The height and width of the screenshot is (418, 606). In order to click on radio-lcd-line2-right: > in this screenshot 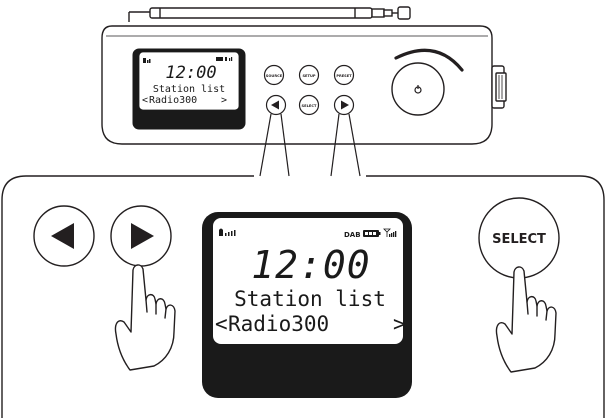, I will do `click(224, 100)`.